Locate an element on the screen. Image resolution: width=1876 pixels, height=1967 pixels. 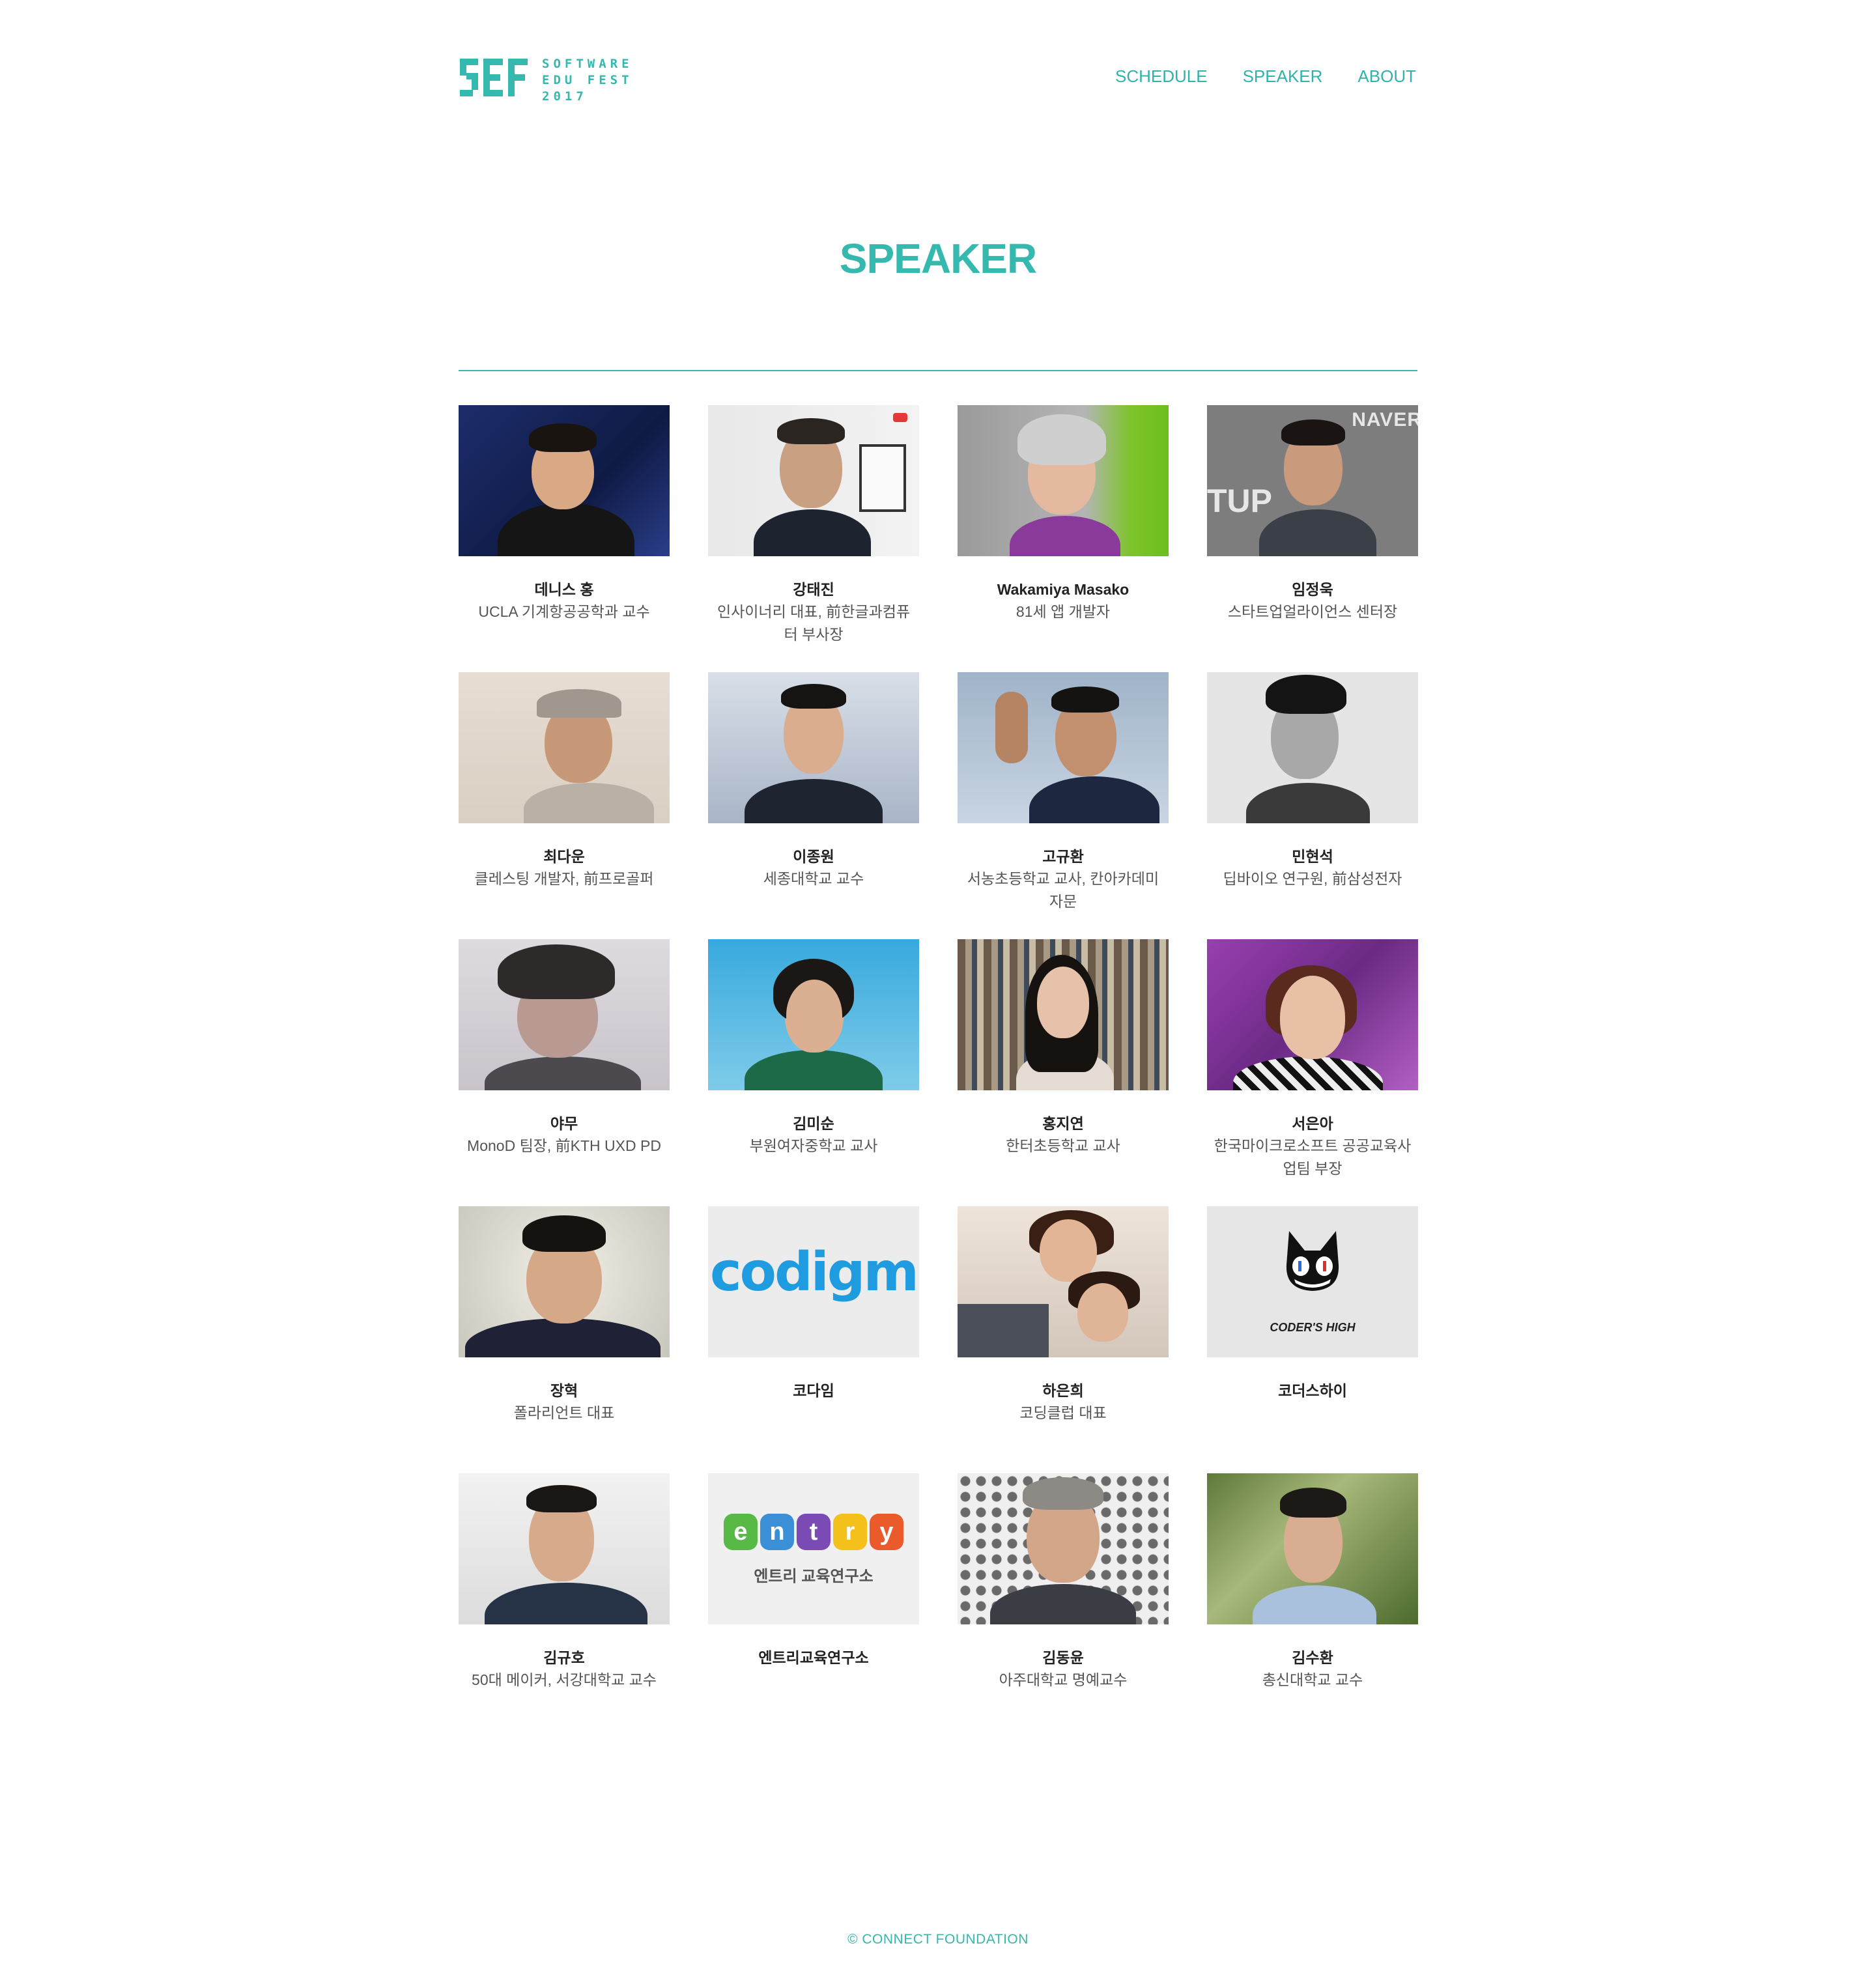
speaker-role: 코딩클럽 대표 is located at coordinates (1063, 1412).